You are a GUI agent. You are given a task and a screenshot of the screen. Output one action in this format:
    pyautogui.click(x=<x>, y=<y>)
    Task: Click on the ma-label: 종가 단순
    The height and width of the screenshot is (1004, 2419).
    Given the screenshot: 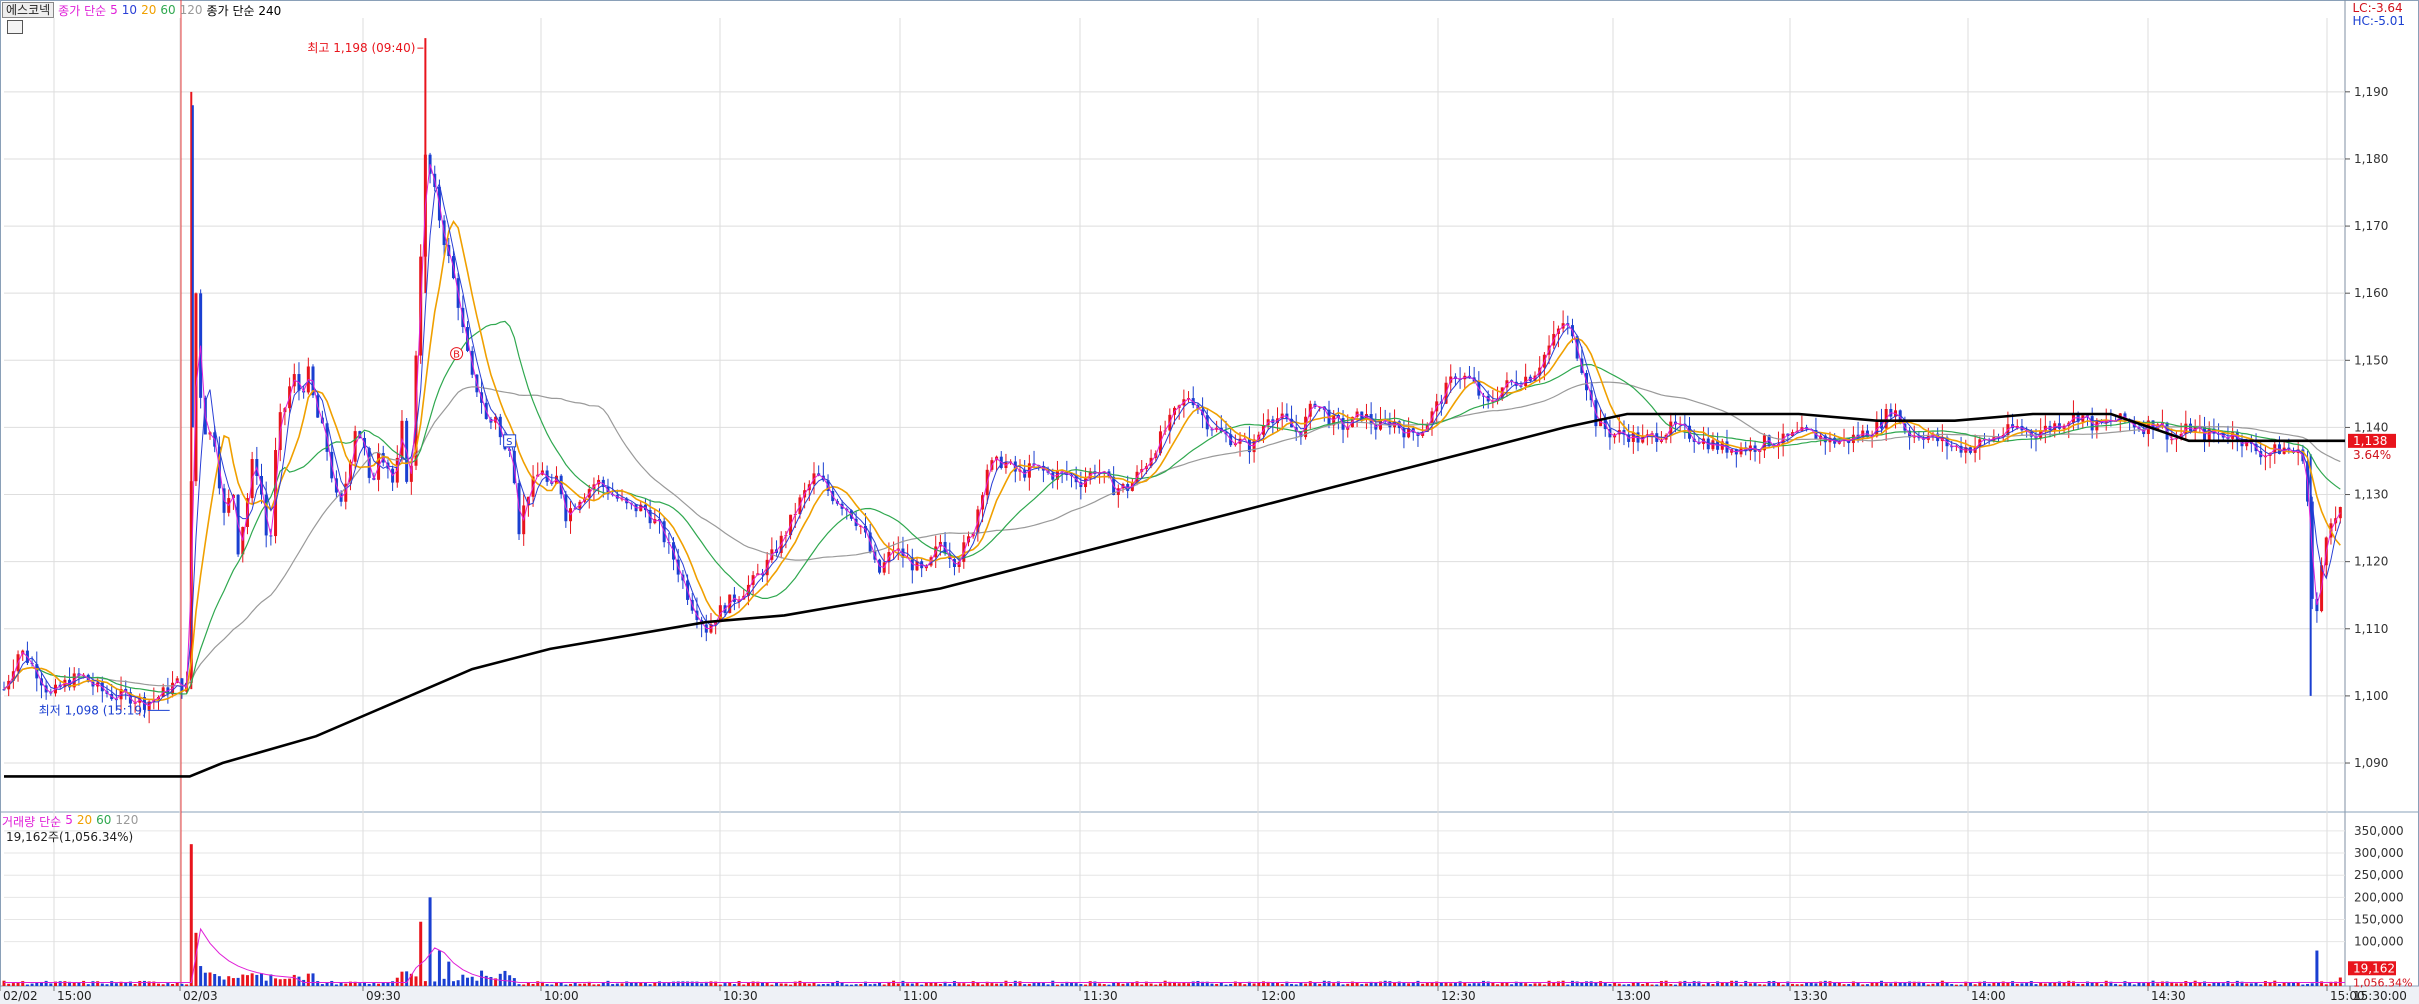 What is the action you would take?
    pyautogui.click(x=82, y=10)
    